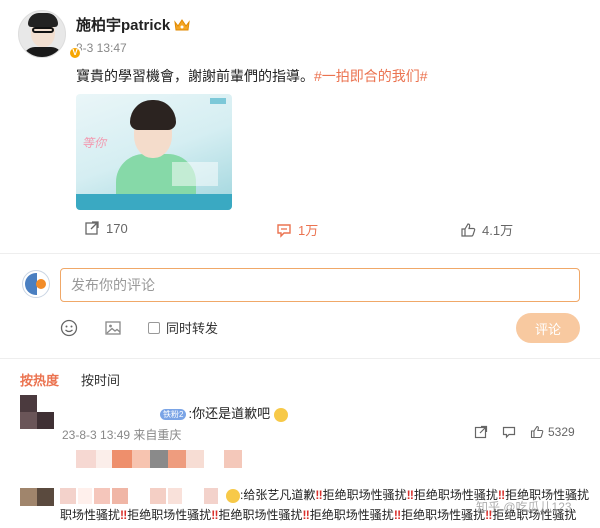 The width and height of the screenshot is (600, 528). I want to click on author-name: 施柏宇patrick, so click(123, 24).